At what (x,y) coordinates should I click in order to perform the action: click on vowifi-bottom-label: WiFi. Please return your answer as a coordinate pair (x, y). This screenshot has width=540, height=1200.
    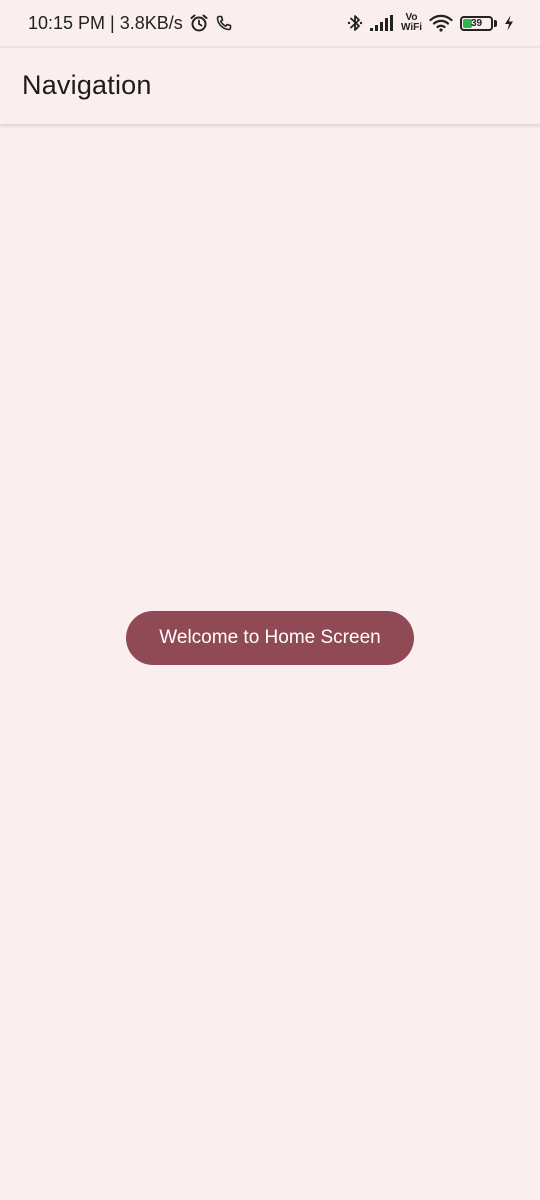
    Looking at the image, I should click on (411, 27).